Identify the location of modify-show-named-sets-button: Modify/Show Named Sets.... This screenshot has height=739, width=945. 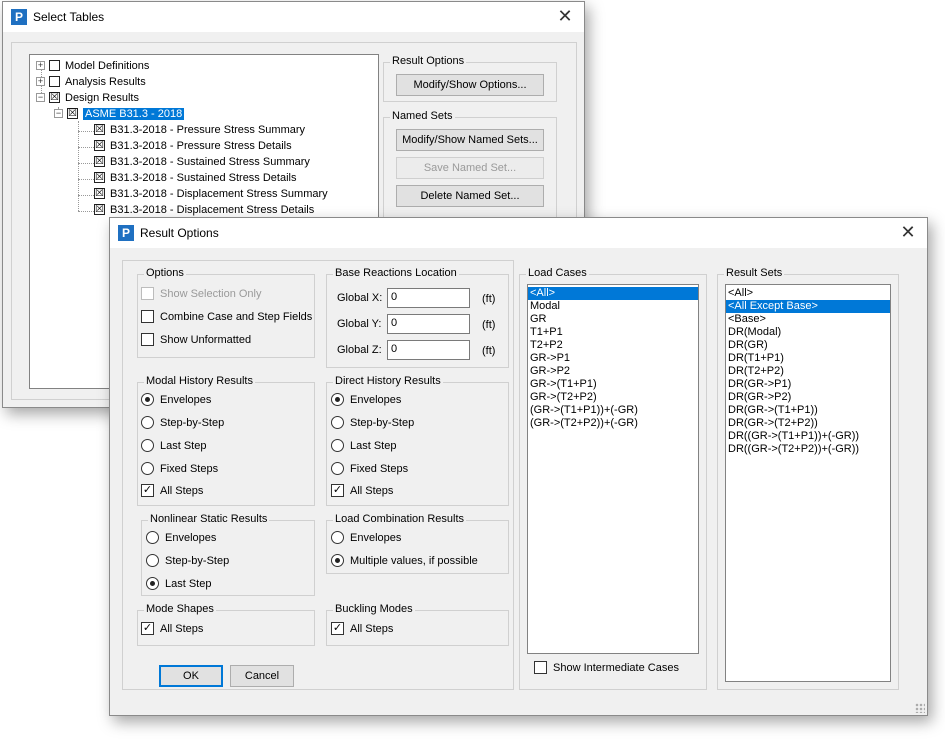
(470, 140).